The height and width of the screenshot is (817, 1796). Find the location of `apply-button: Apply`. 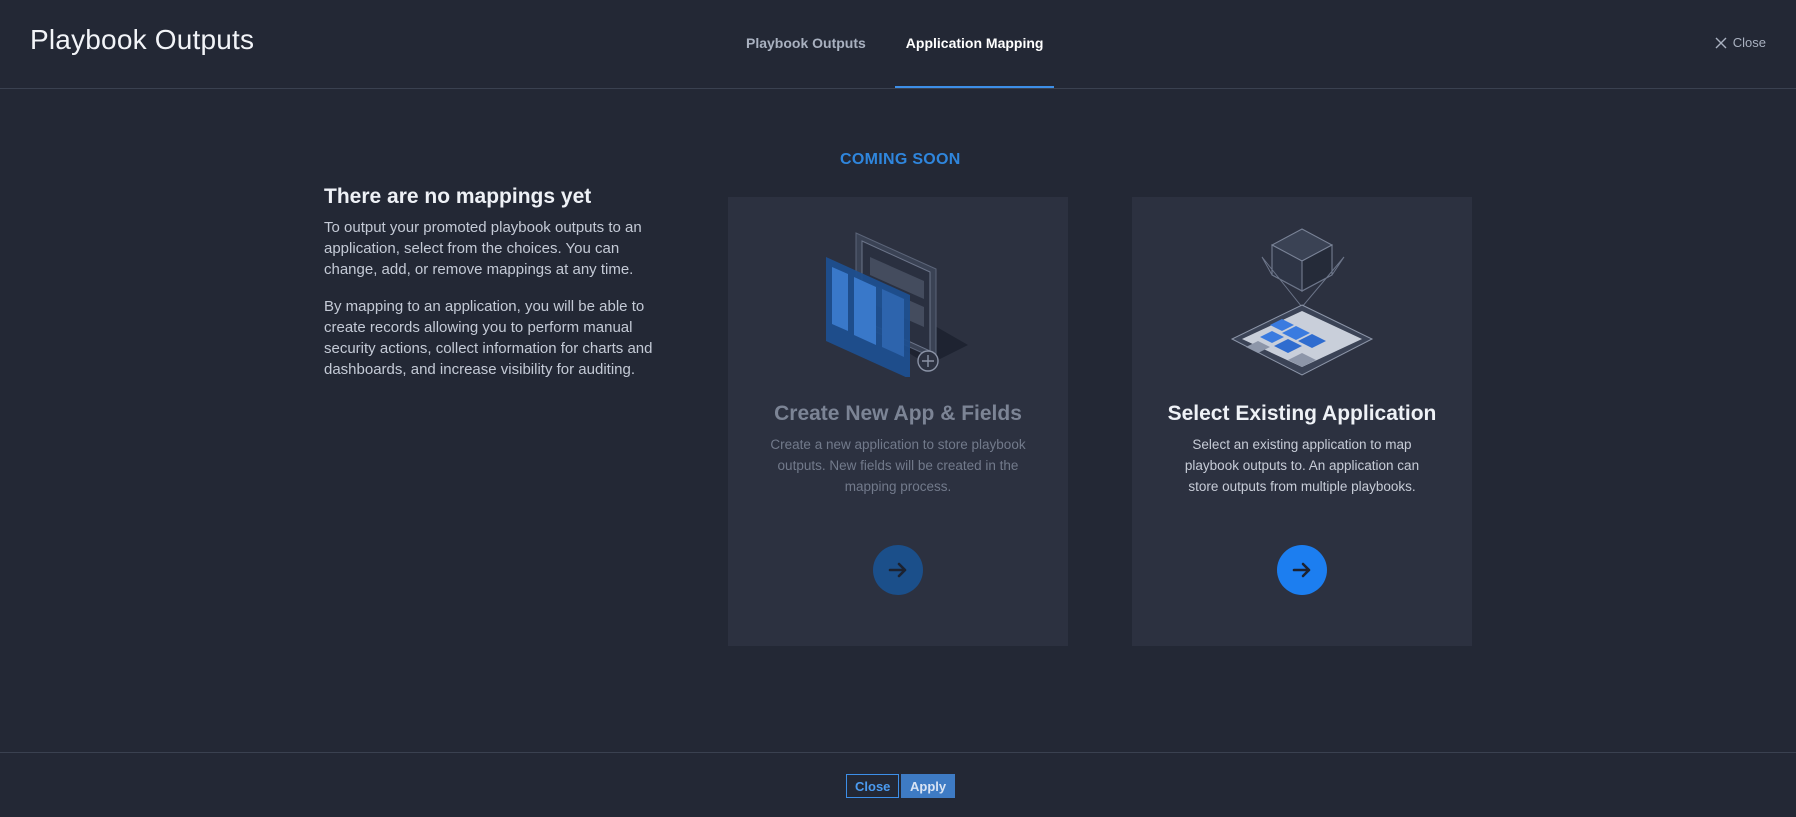

apply-button: Apply is located at coordinates (928, 786).